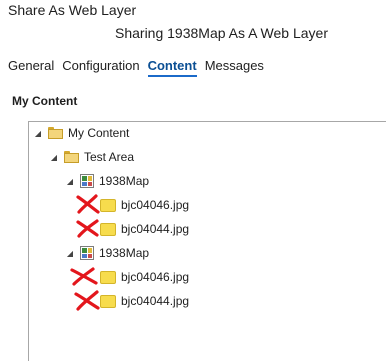  Describe the element at coordinates (172, 67) in the screenshot. I see `tab-content: Content` at that location.